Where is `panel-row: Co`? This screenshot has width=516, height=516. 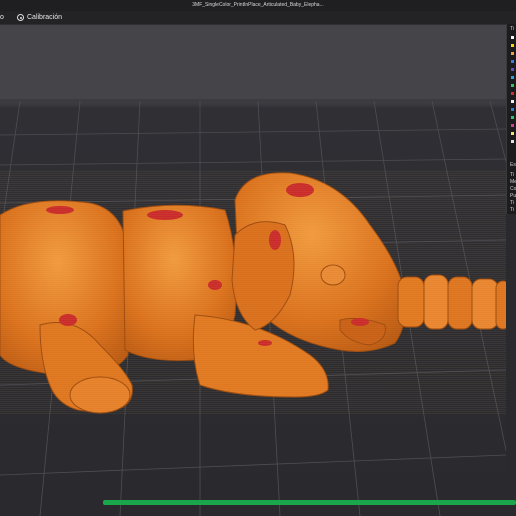
panel-row: Co is located at coordinates (513, 189).